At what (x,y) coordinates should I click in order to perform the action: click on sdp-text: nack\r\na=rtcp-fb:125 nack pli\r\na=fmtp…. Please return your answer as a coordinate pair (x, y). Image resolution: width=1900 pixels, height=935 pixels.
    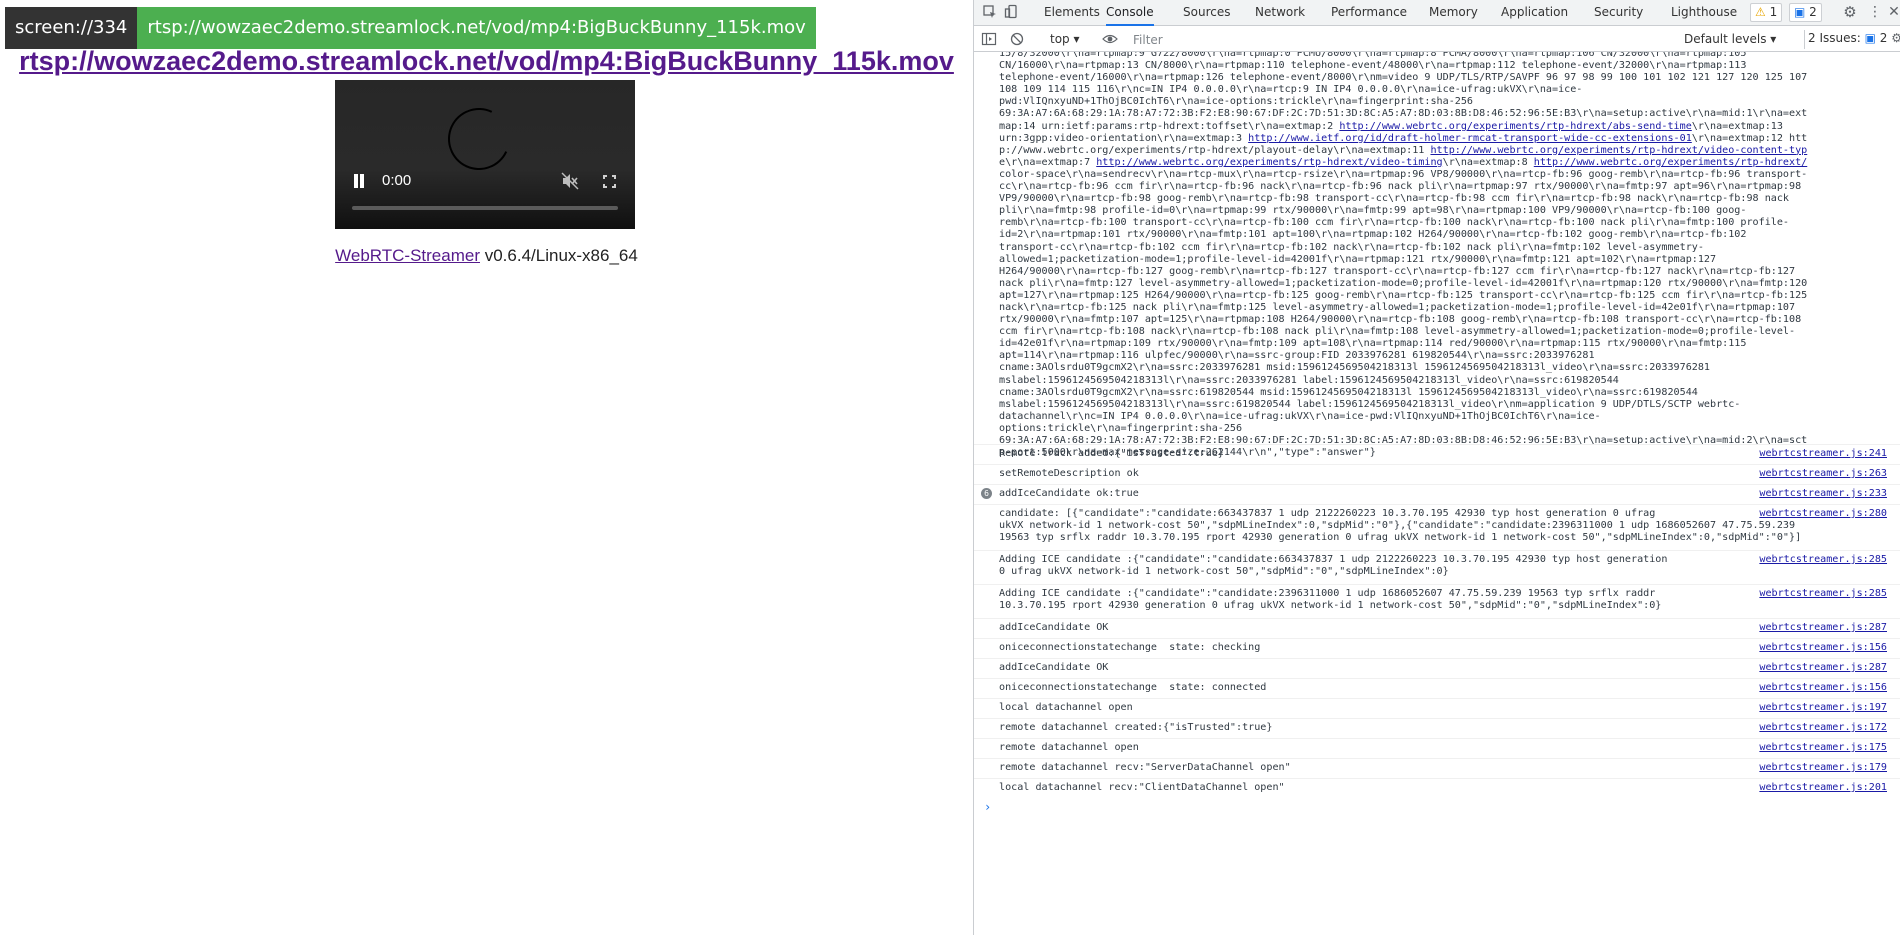
    Looking at the image, I should click on (1397, 307).